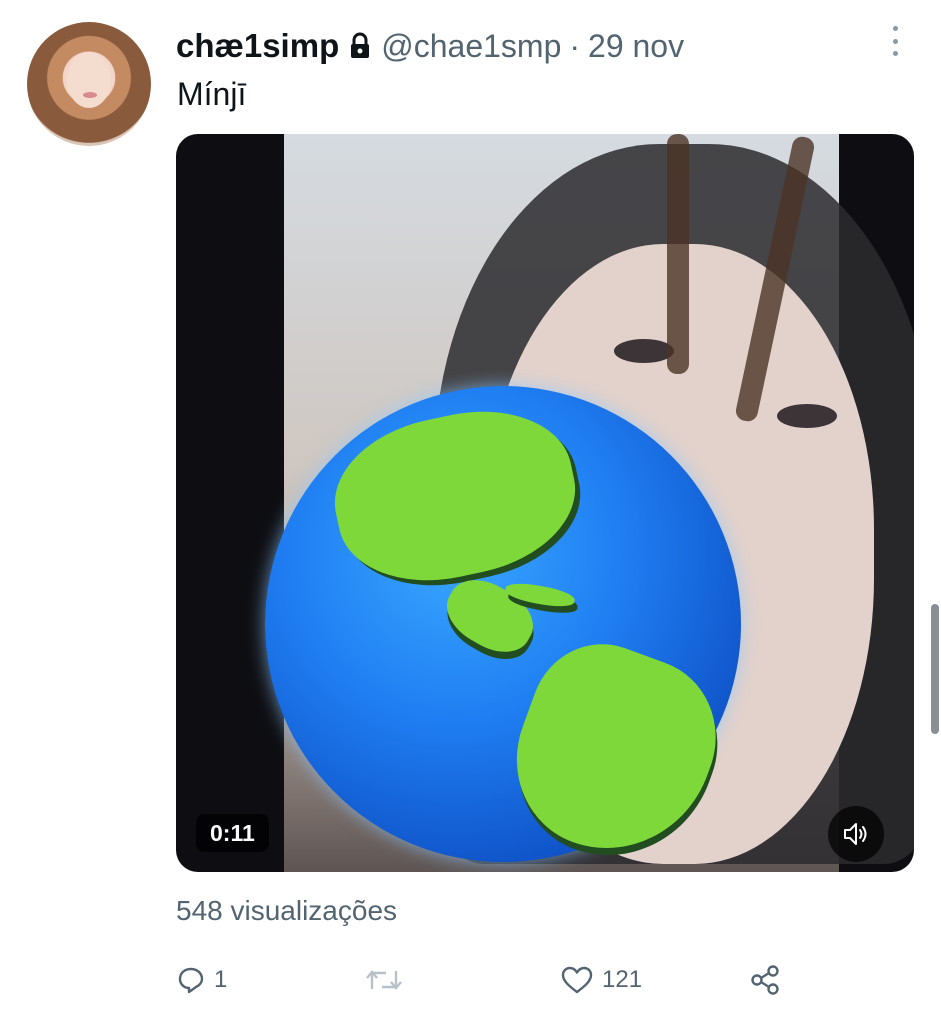 The image size is (941, 1024). What do you see at coordinates (490, 616) in the screenshot?
I see `globe-land-central-america` at bounding box center [490, 616].